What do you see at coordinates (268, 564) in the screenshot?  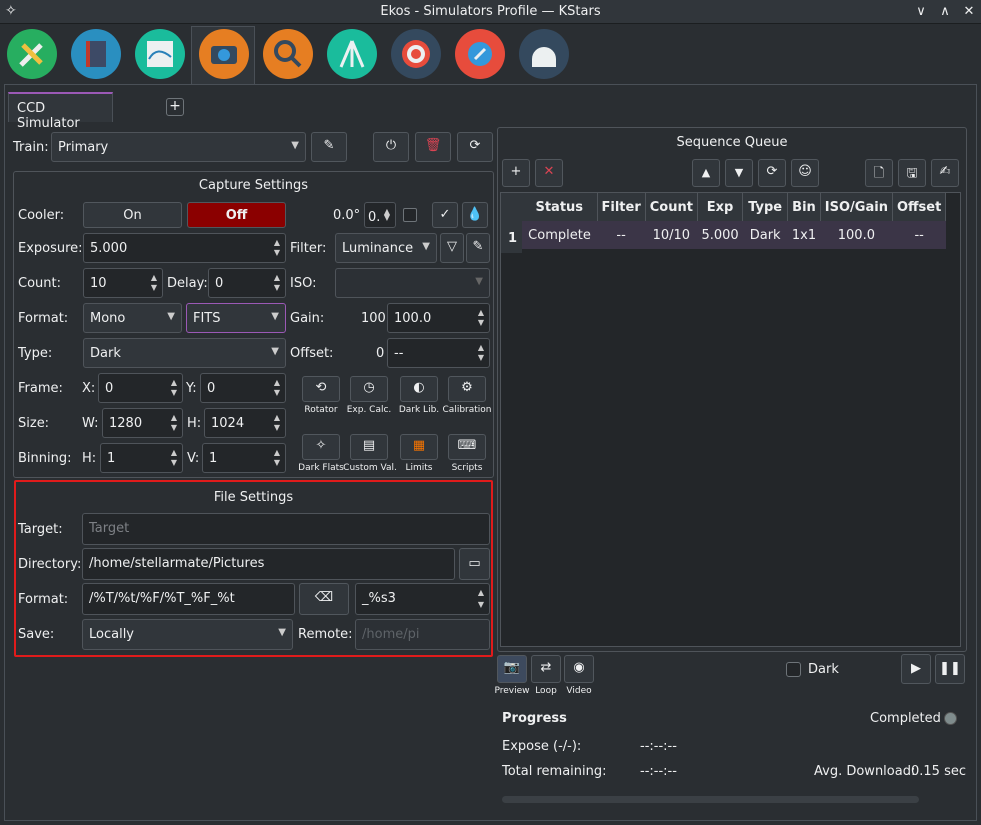 I see `directory-input: /home/stellarmate/Pictures` at bounding box center [268, 564].